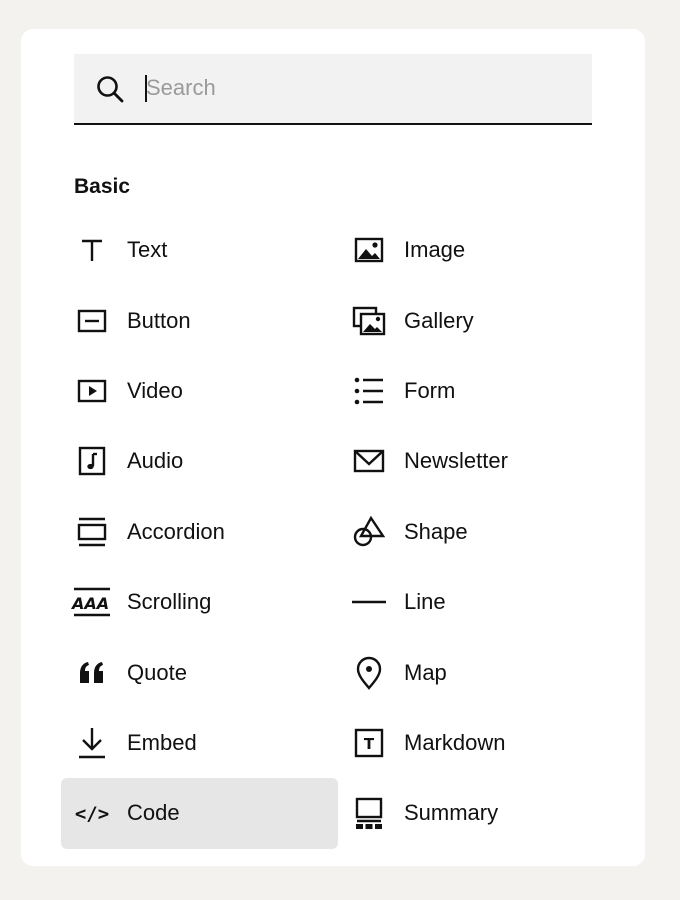  I want to click on quote-icon, so click(92, 673).